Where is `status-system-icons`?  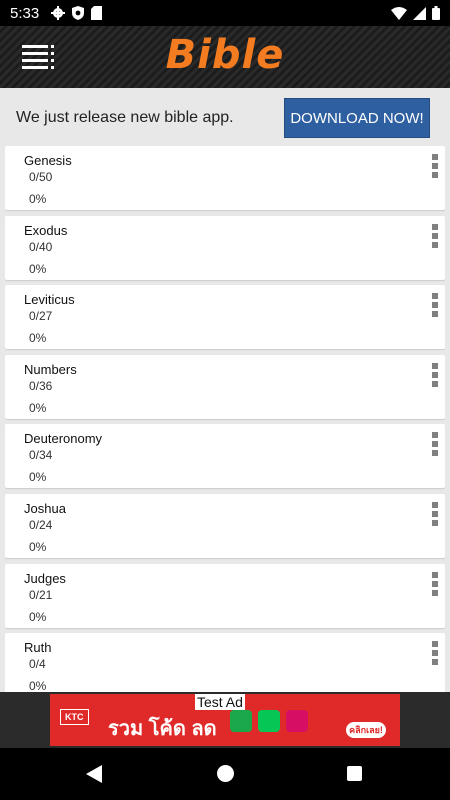
status-system-icons is located at coordinates (415, 13).